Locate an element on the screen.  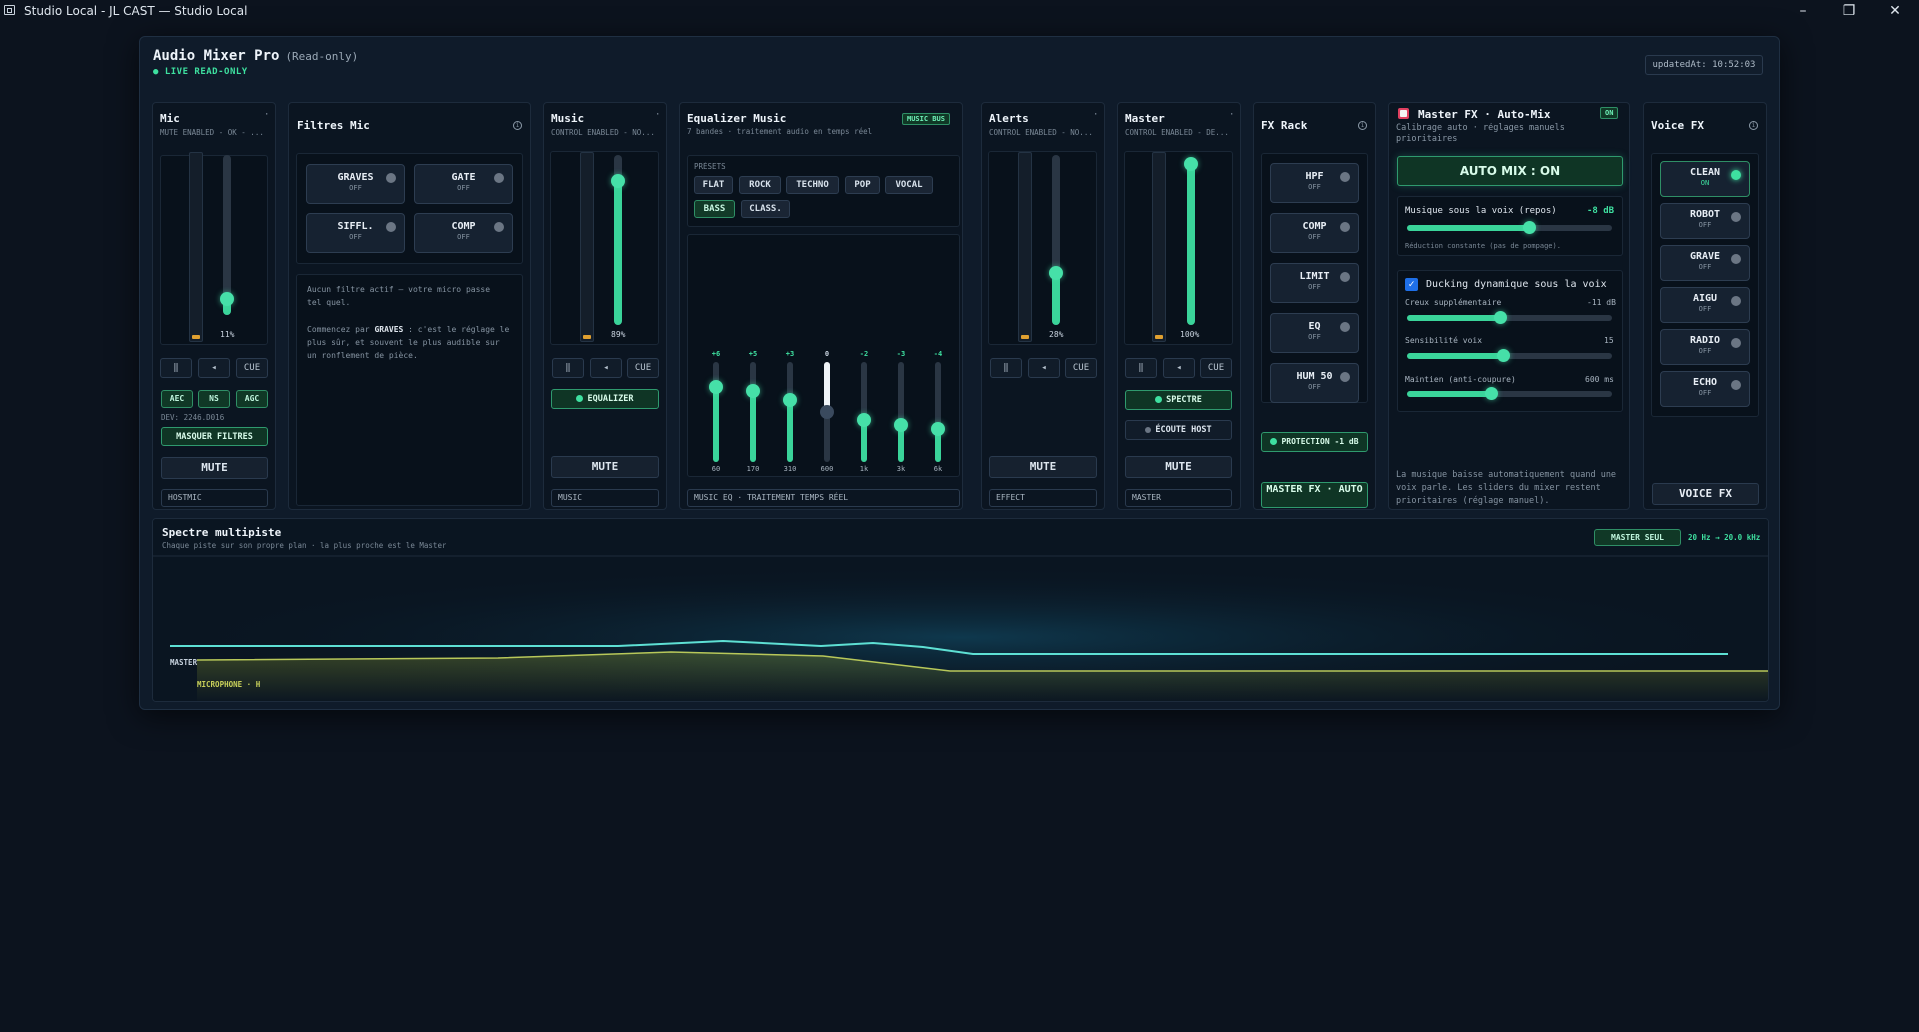
restore-icon: ❐ is located at coordinates (1849, 11).